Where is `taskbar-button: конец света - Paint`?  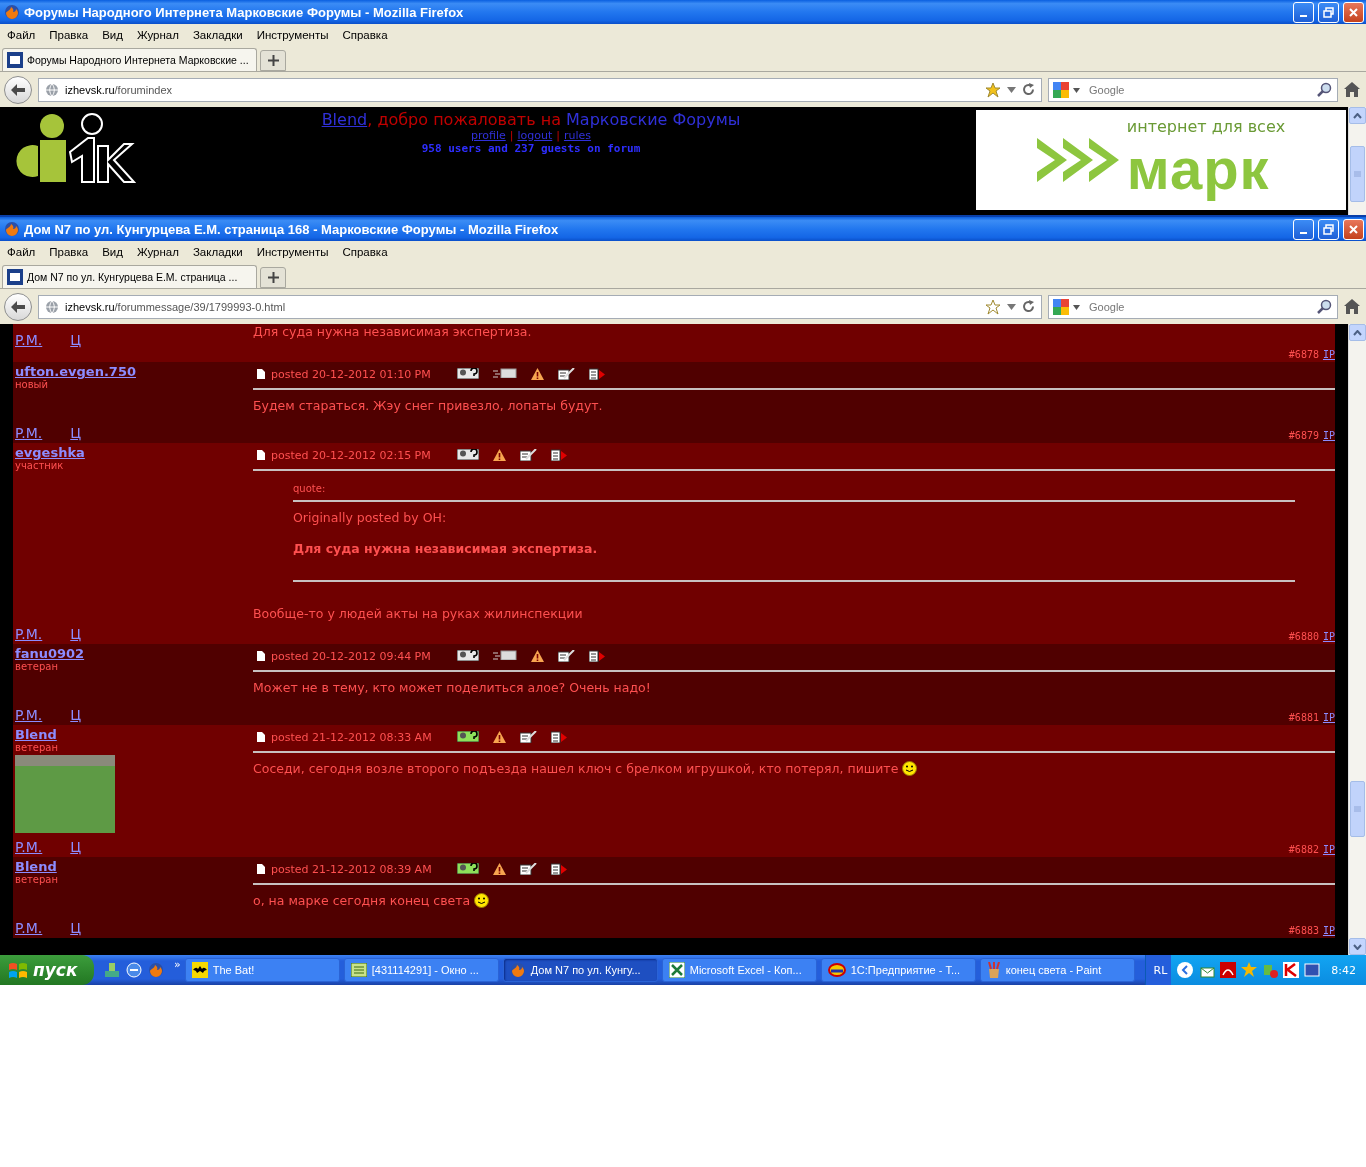
taskbar-button: конец света - Paint is located at coordinates (1057, 970).